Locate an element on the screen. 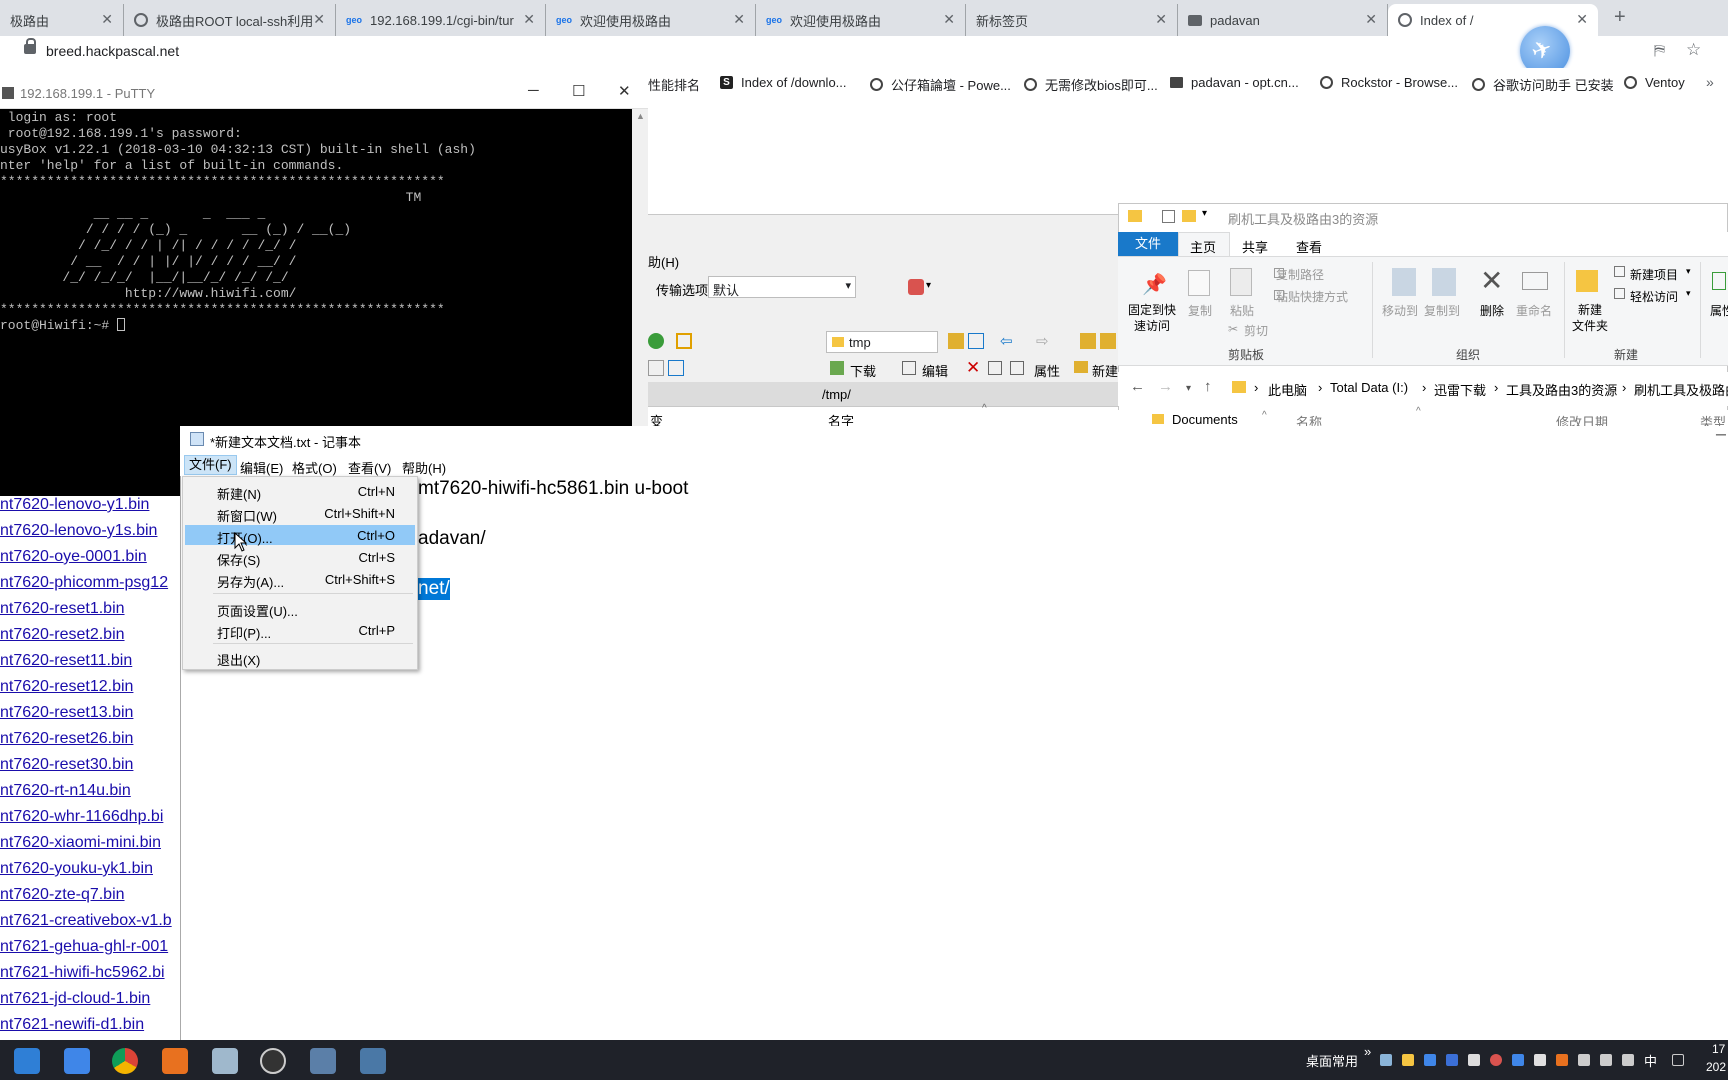  help-menu: 助(H) is located at coordinates (663, 261).